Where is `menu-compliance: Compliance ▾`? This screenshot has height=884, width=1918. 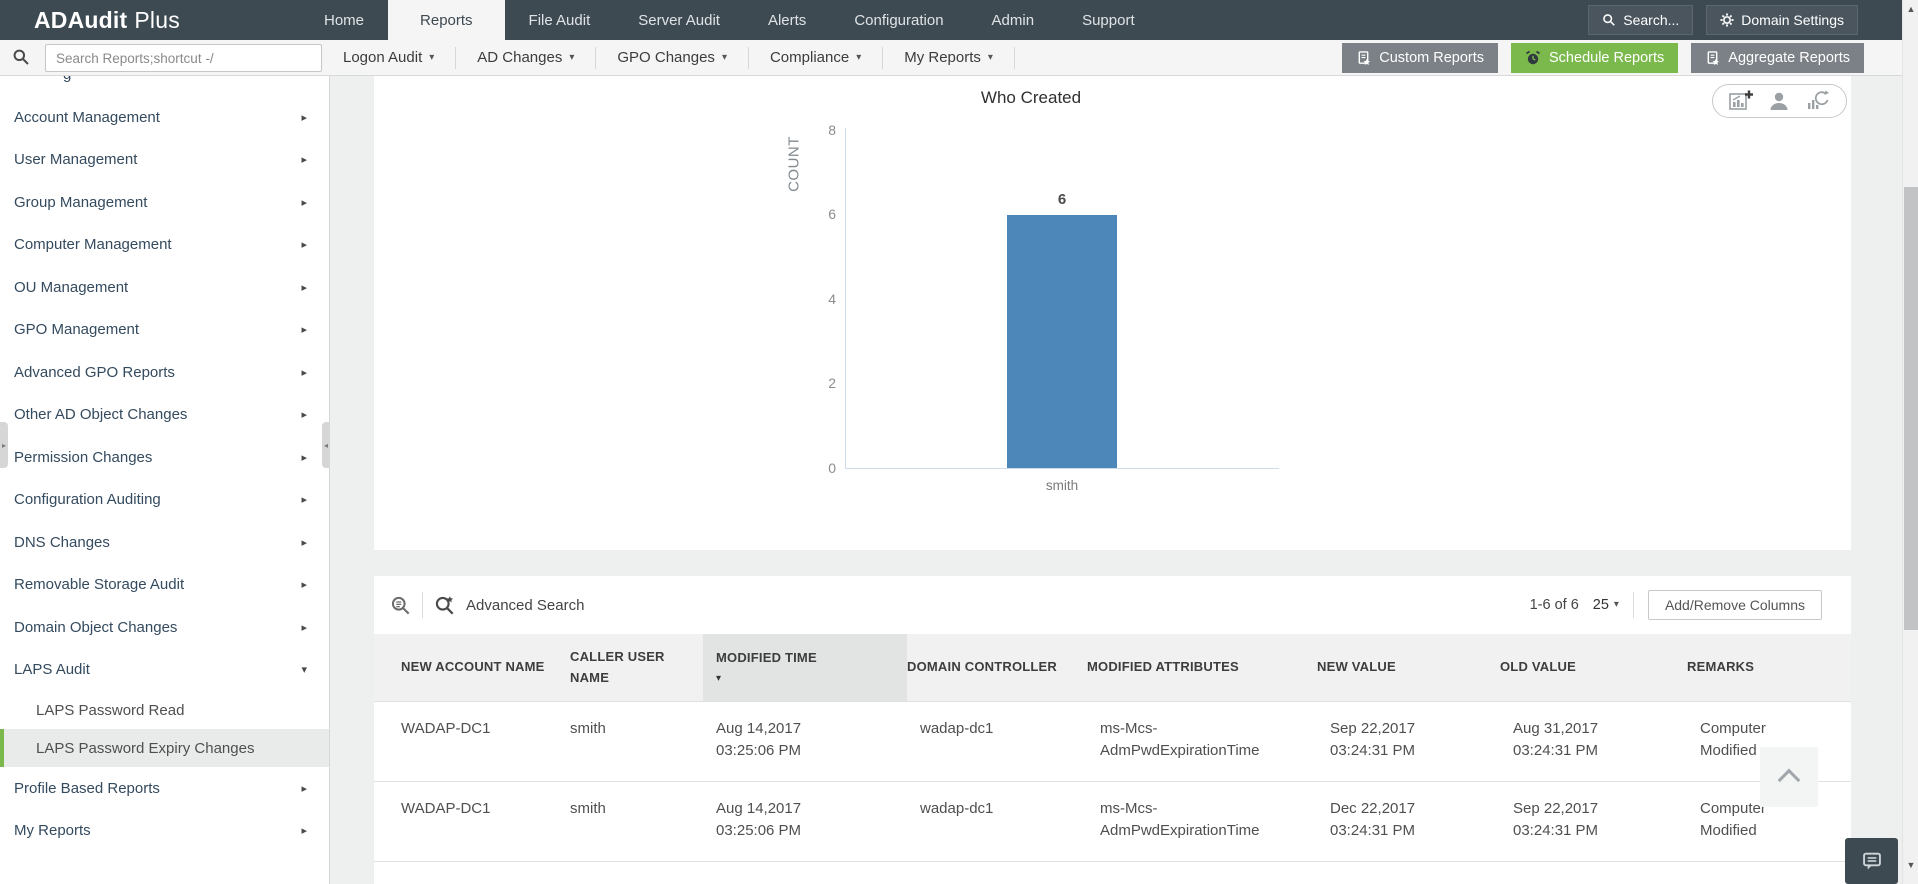 menu-compliance: Compliance ▾ is located at coordinates (815, 57).